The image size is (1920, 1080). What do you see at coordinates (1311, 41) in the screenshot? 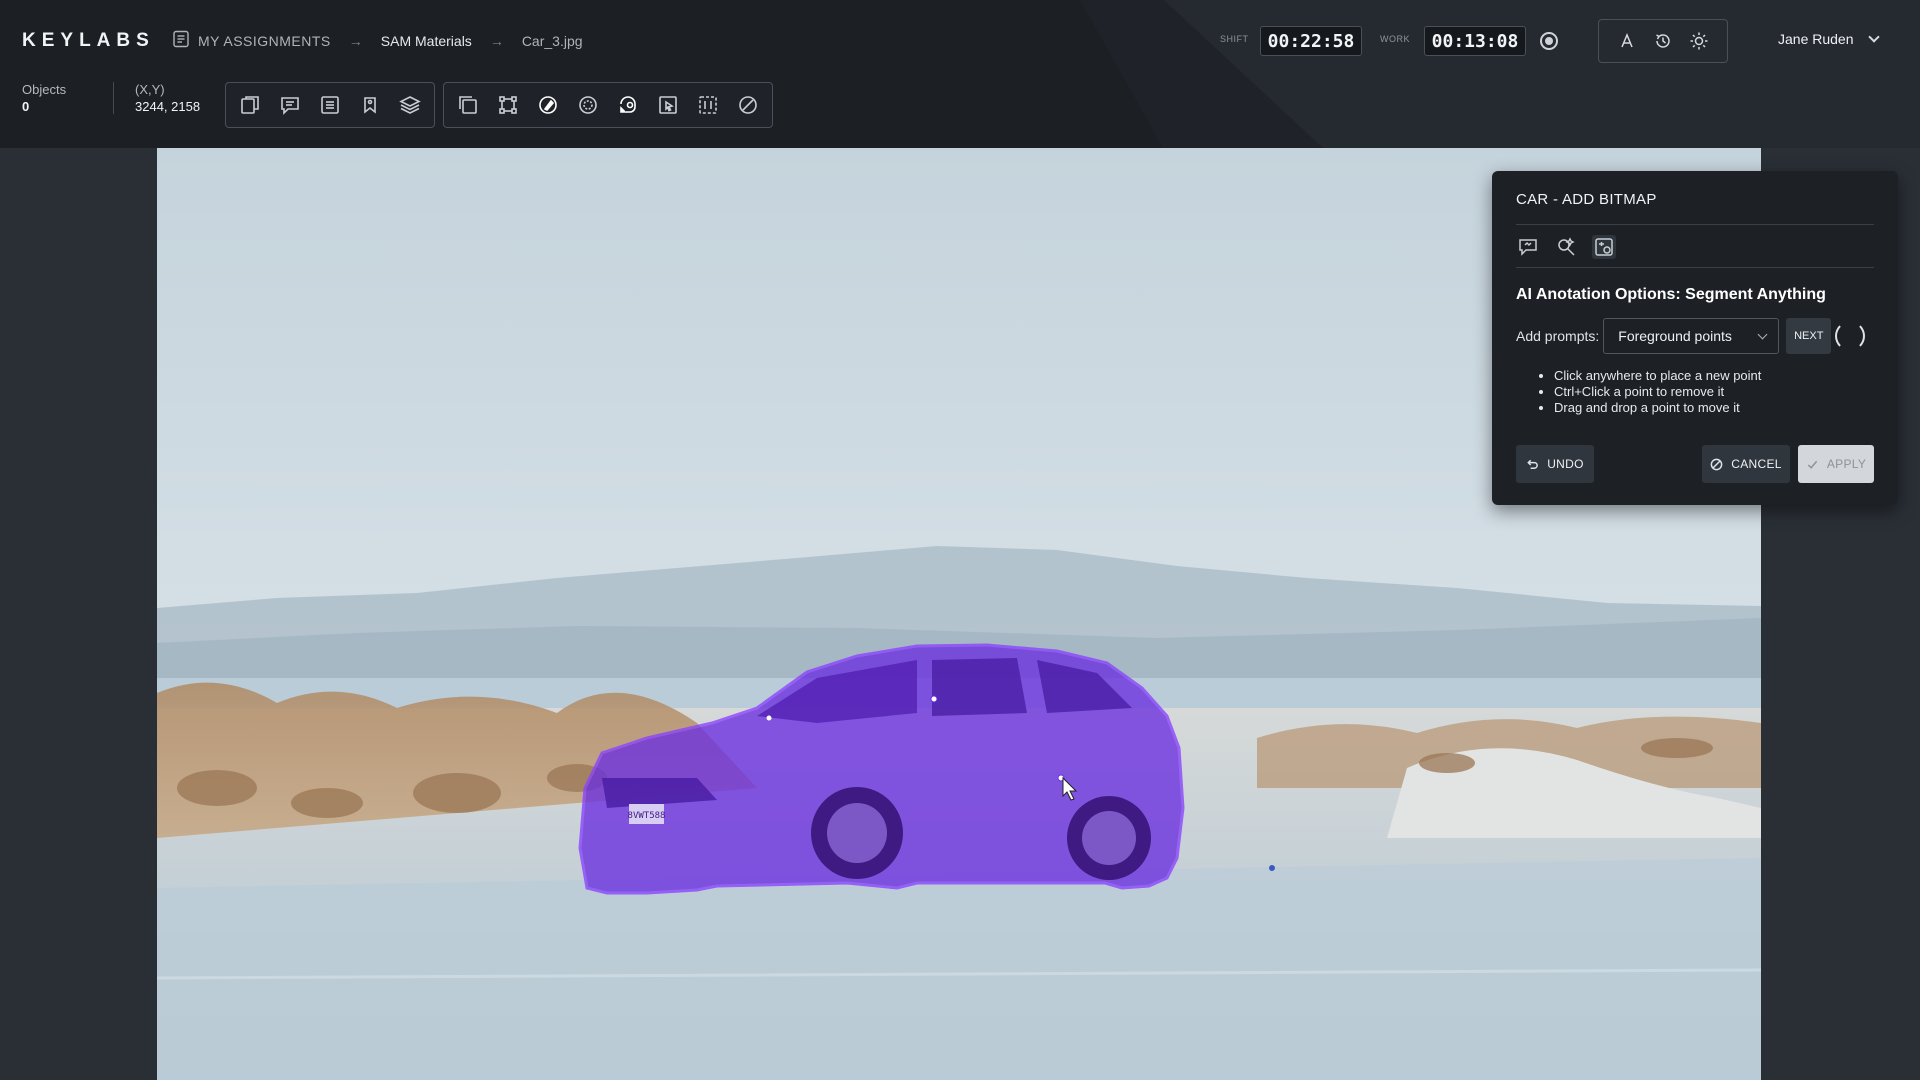
I see `shift-timer: 00:22:58` at bounding box center [1311, 41].